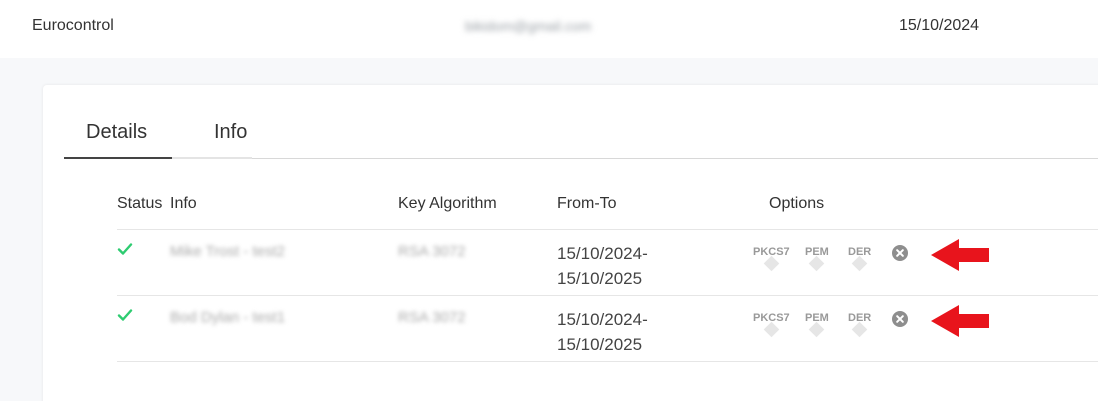 Image resolution: width=1098 pixels, height=401 pixels. Describe the element at coordinates (939, 25) in the screenshot. I see `created-date: 15/10/2024` at that location.